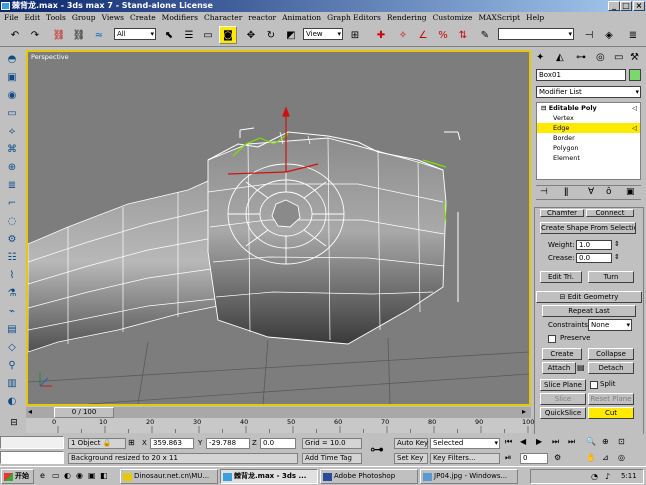 The image size is (646, 485). What do you see at coordinates (562, 354) in the screenshot?
I see `create-button: Create` at bounding box center [562, 354].